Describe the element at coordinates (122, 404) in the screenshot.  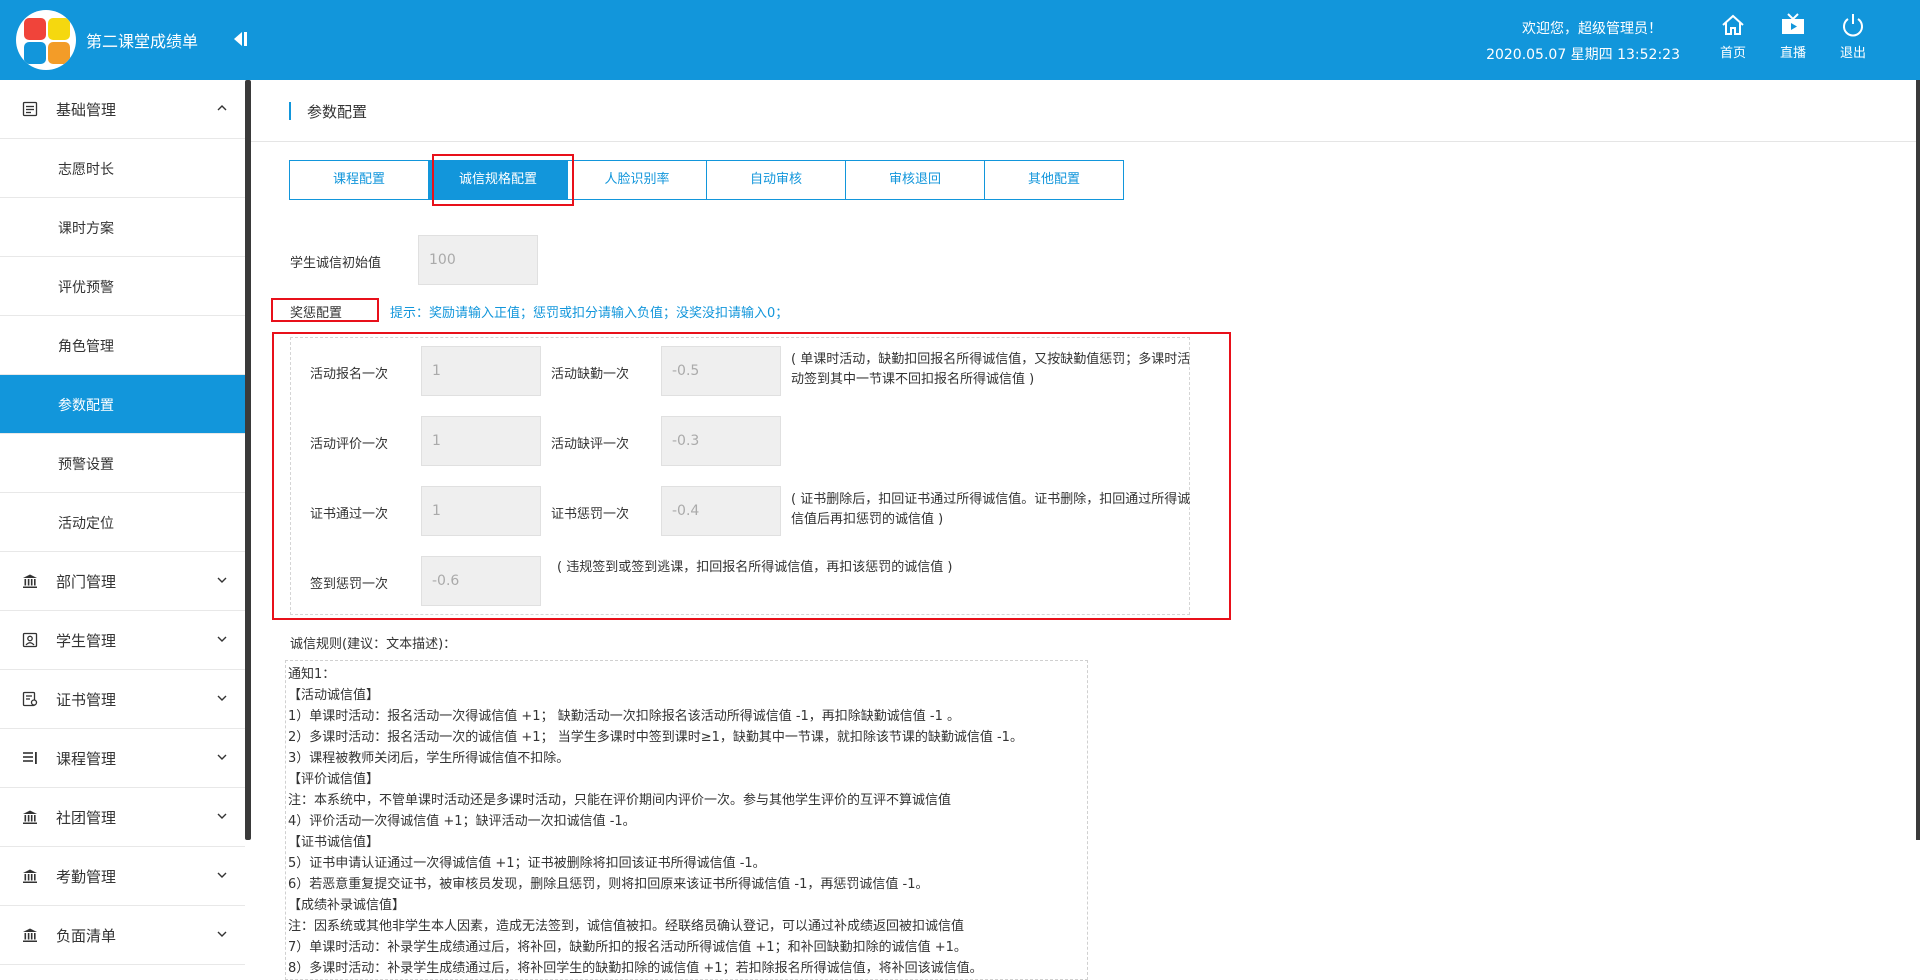
I see `sidebar-item-parameter-config: 参数配置` at that location.